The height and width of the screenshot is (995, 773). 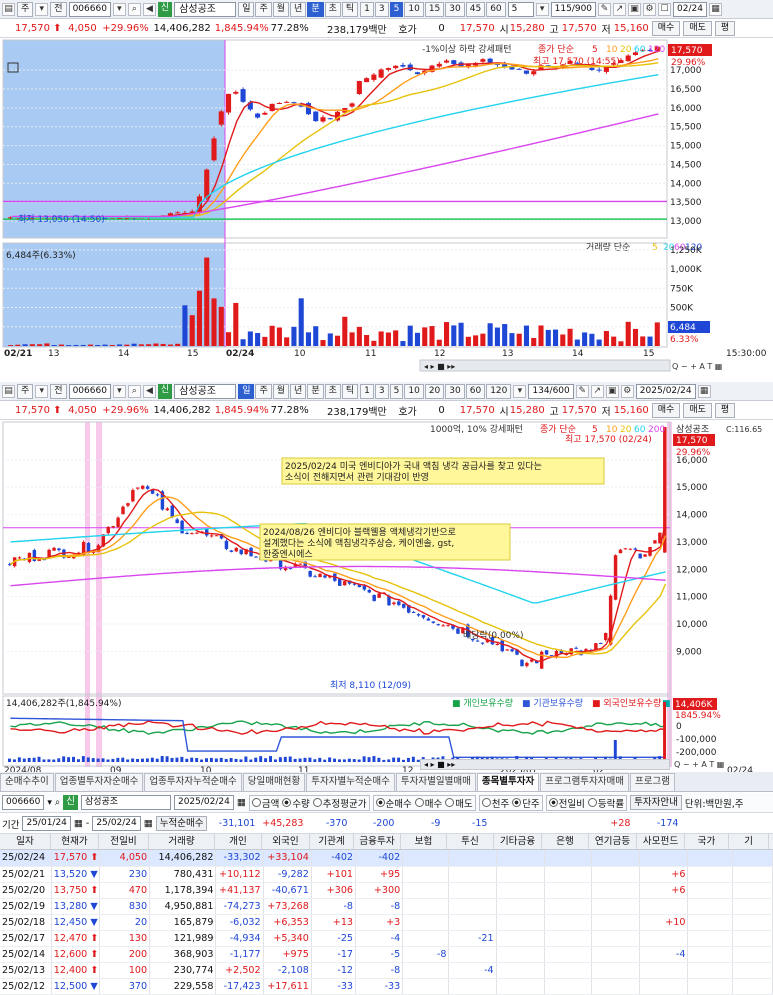 I want to click on tab-8: 프로그램, so click(x=652, y=782).